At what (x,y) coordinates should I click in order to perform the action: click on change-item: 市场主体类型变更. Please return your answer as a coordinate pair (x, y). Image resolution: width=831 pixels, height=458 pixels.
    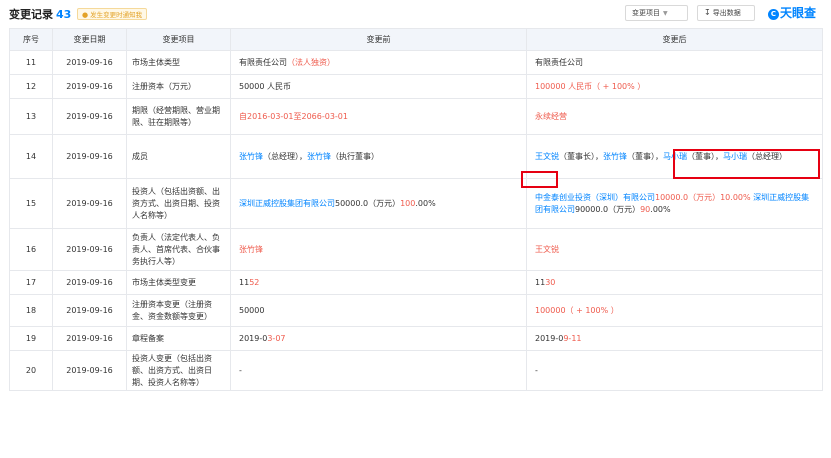
    Looking at the image, I should click on (178, 282).